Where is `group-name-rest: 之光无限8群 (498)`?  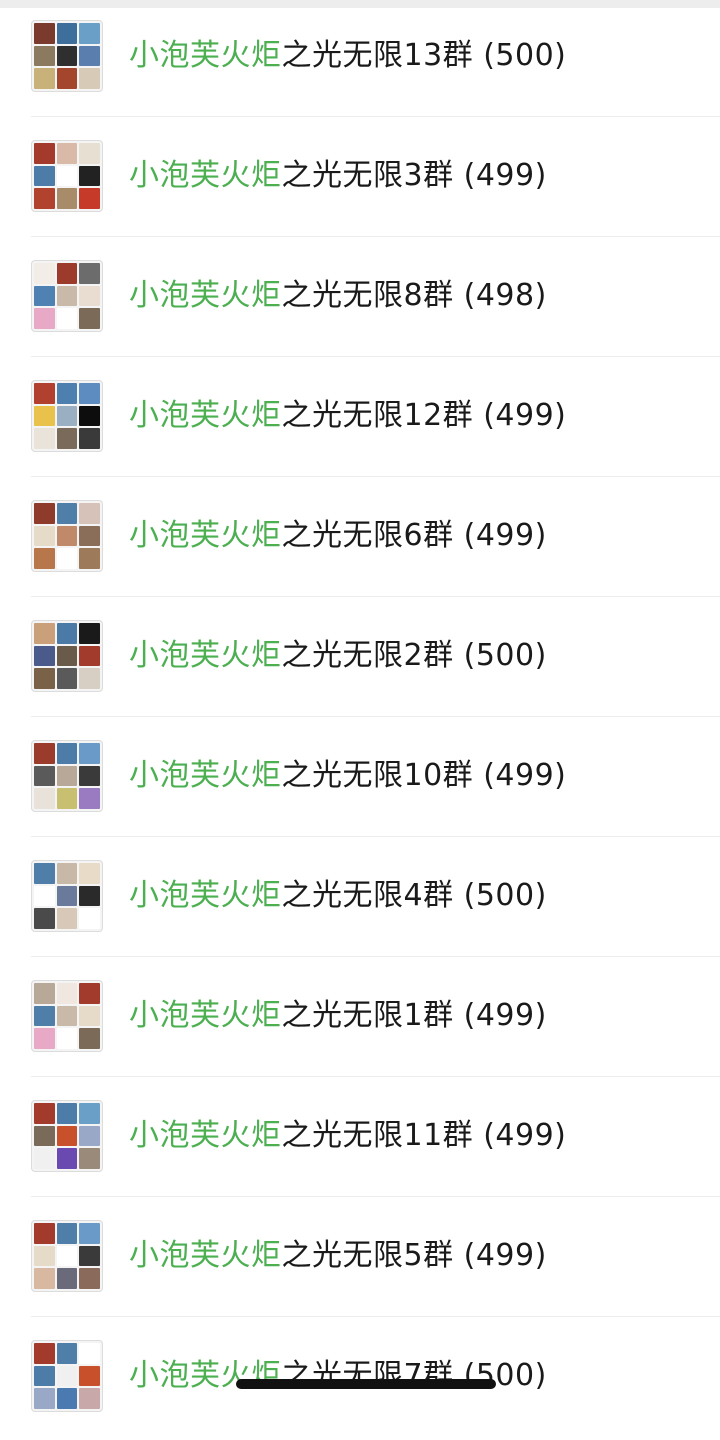 group-name-rest: 之光无限8群 (498) is located at coordinates (414, 295).